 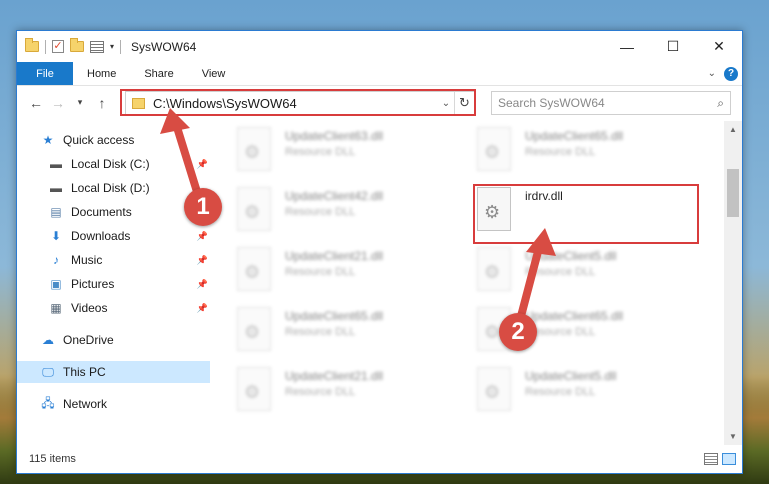 What do you see at coordinates (733, 193) in the screenshot?
I see `scrollbar-thumb` at bounding box center [733, 193].